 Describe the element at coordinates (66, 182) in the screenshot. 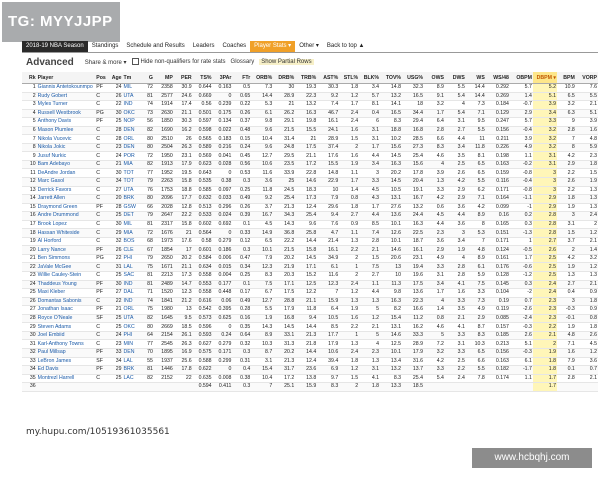

I see `player-link: Marc Gasol` at that location.